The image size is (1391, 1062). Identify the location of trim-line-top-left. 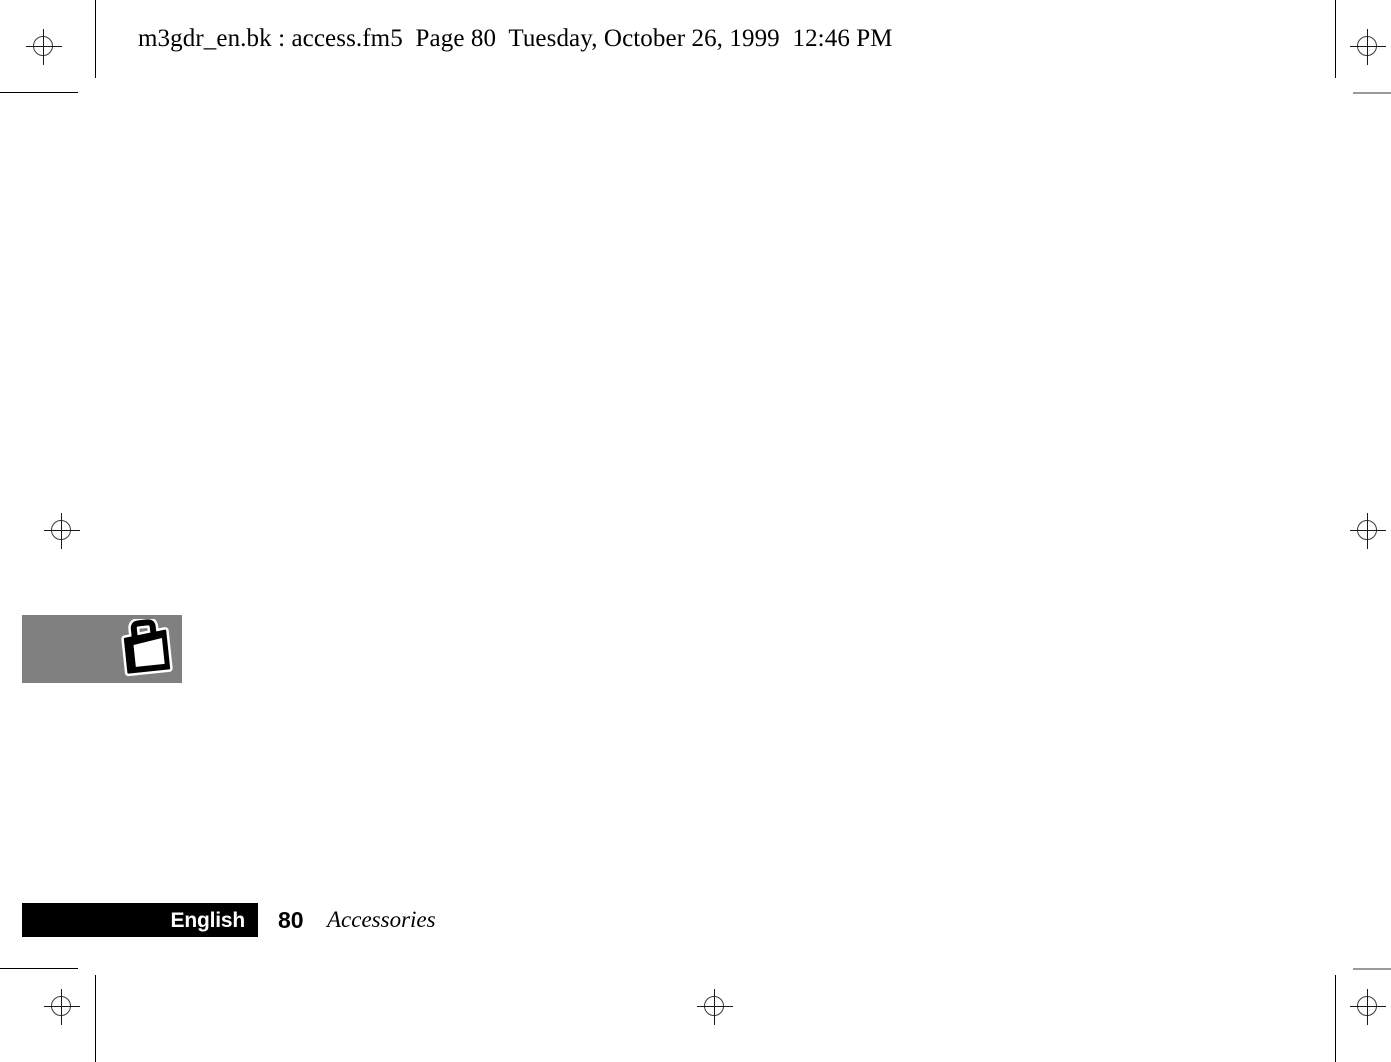
(39, 92).